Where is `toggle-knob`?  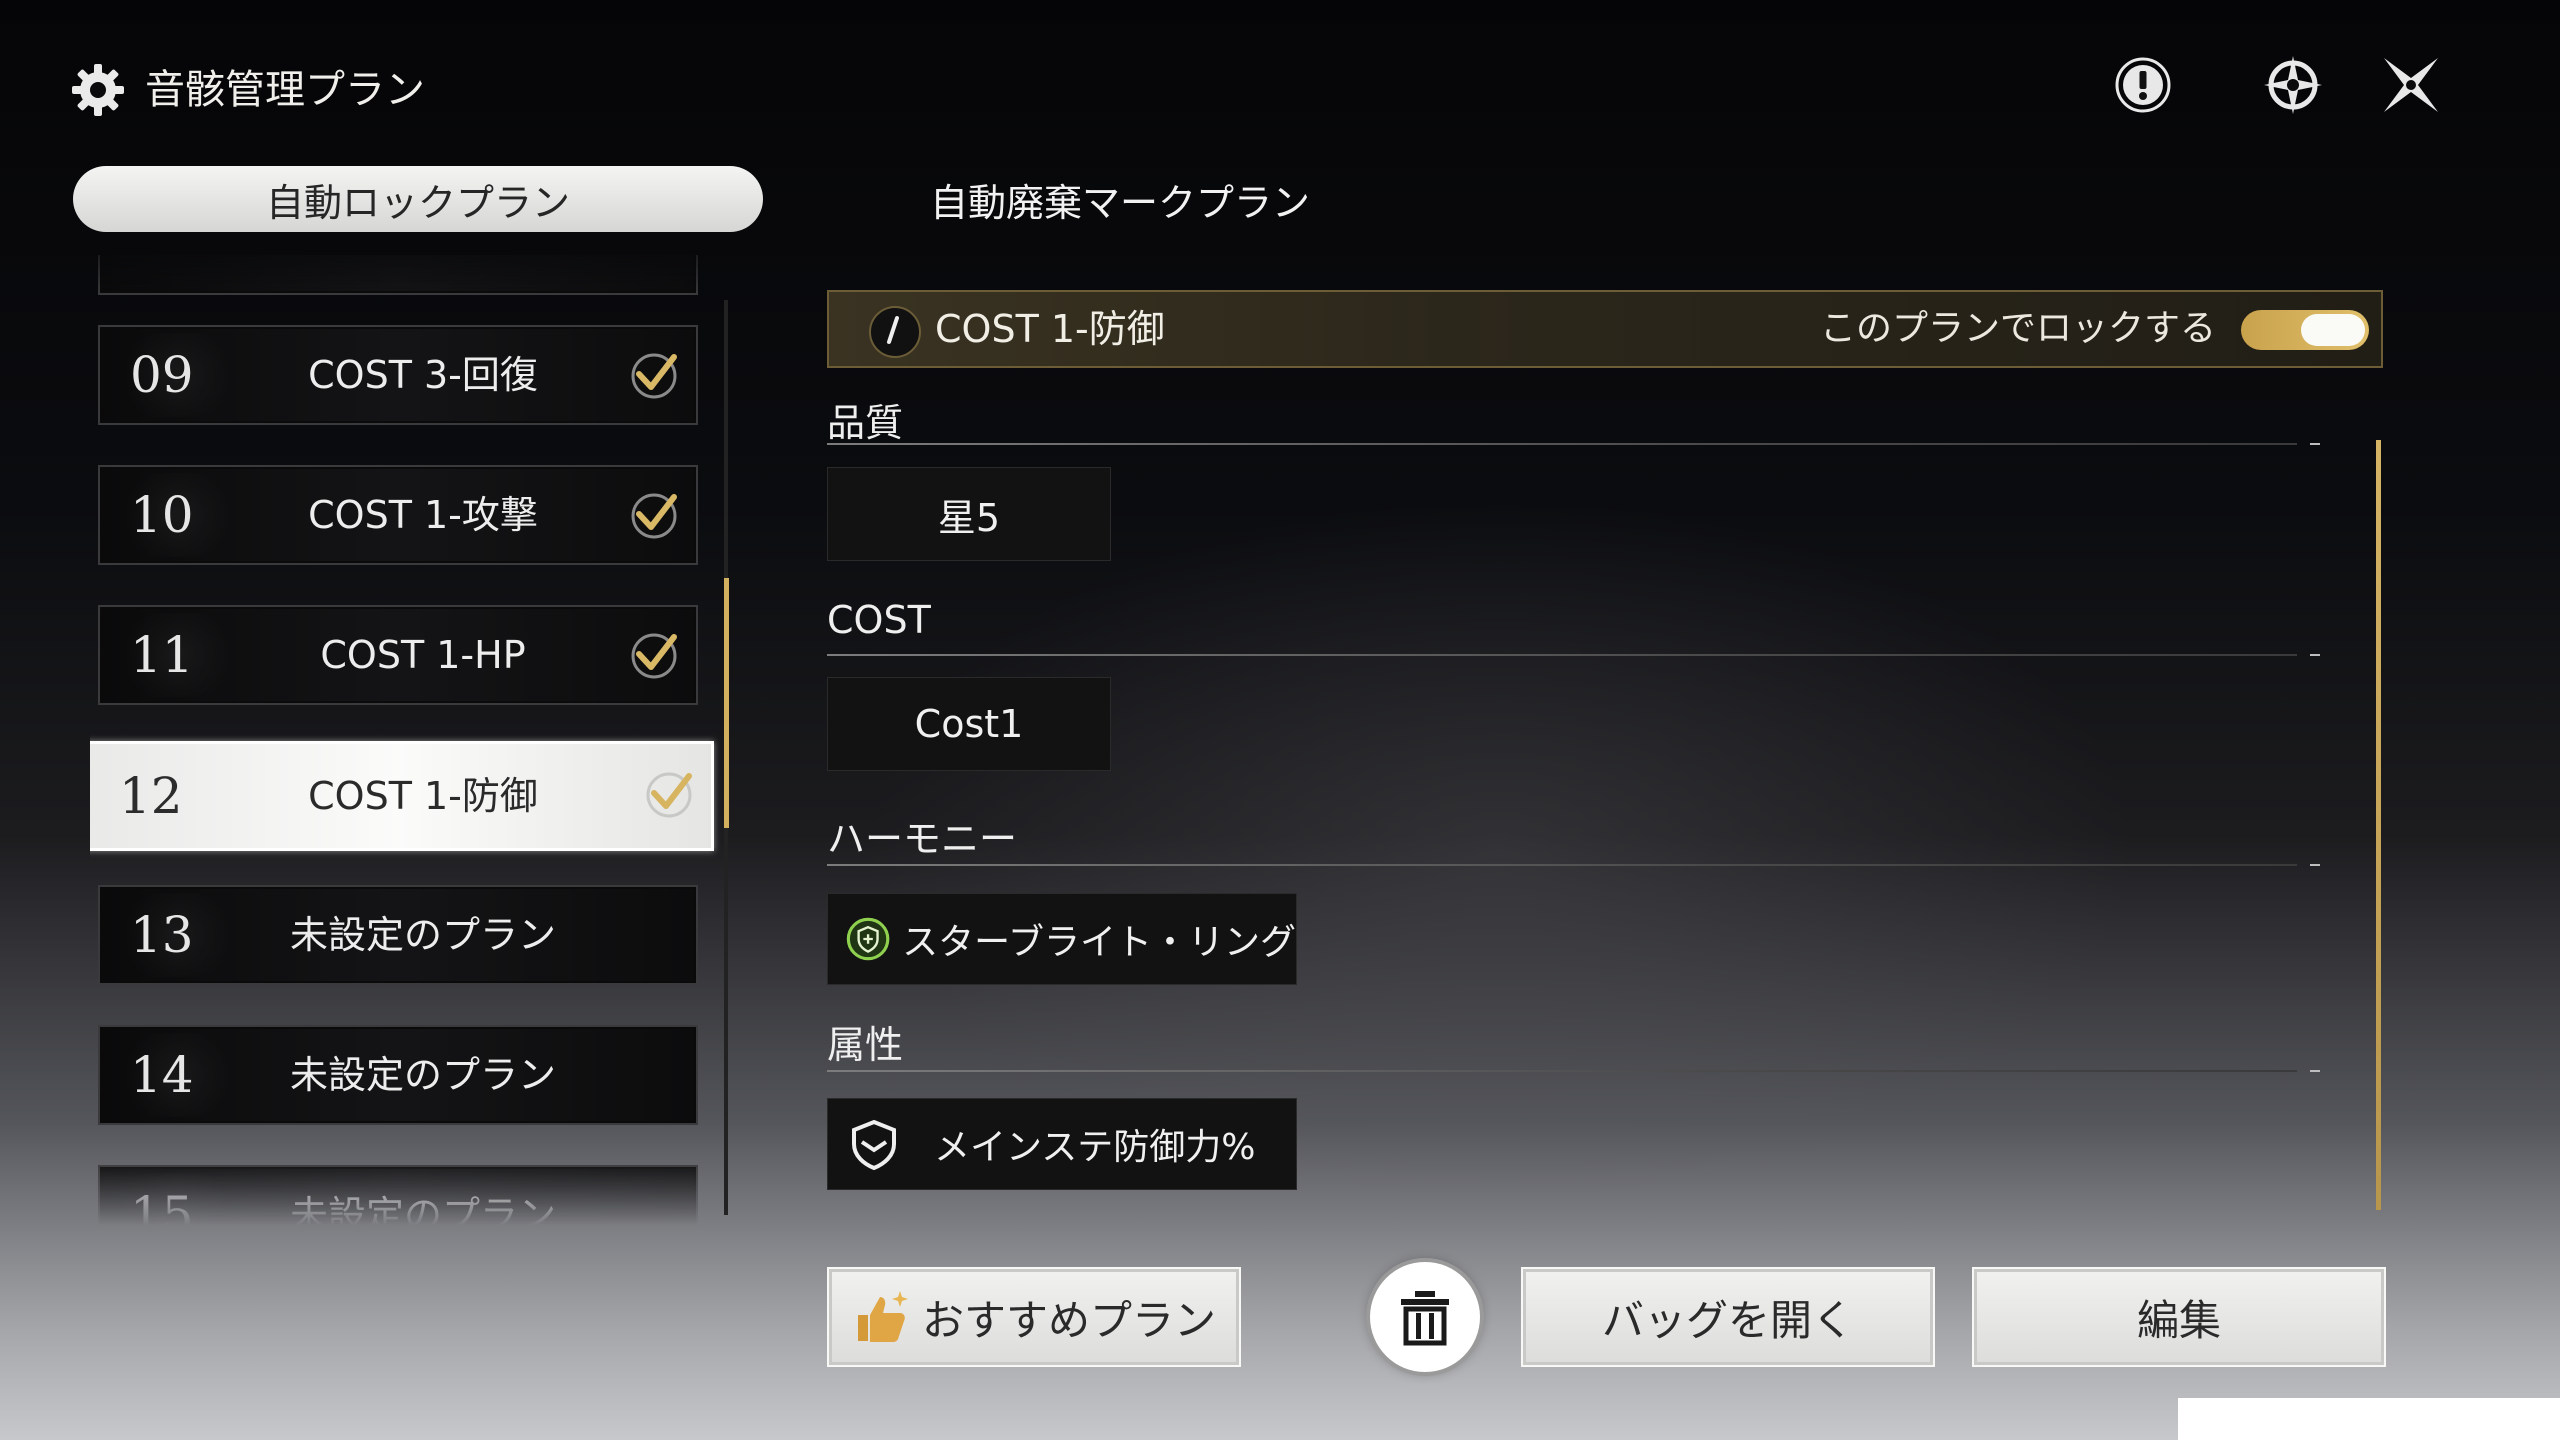 toggle-knob is located at coordinates (2333, 330).